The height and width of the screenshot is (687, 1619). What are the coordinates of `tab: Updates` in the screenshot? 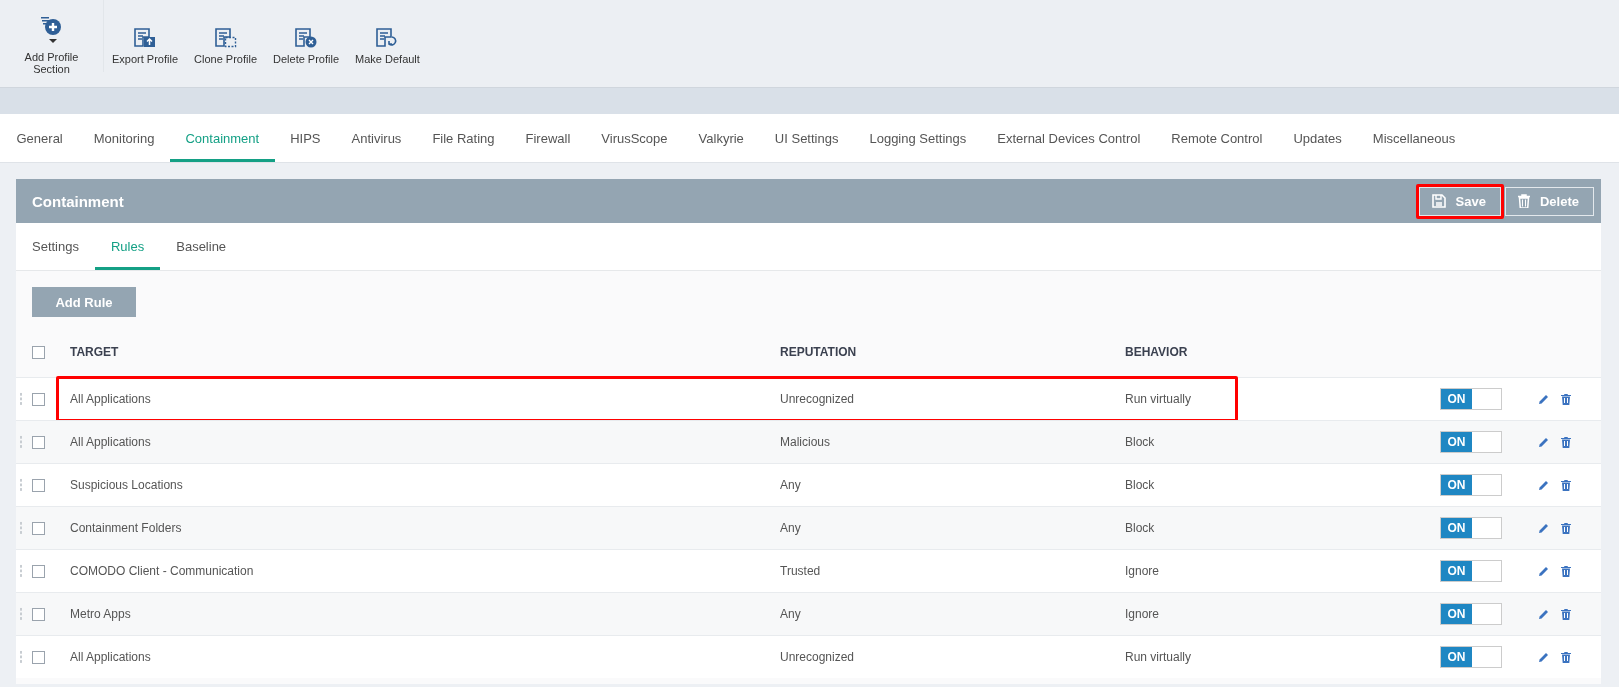 It's located at (1317, 138).